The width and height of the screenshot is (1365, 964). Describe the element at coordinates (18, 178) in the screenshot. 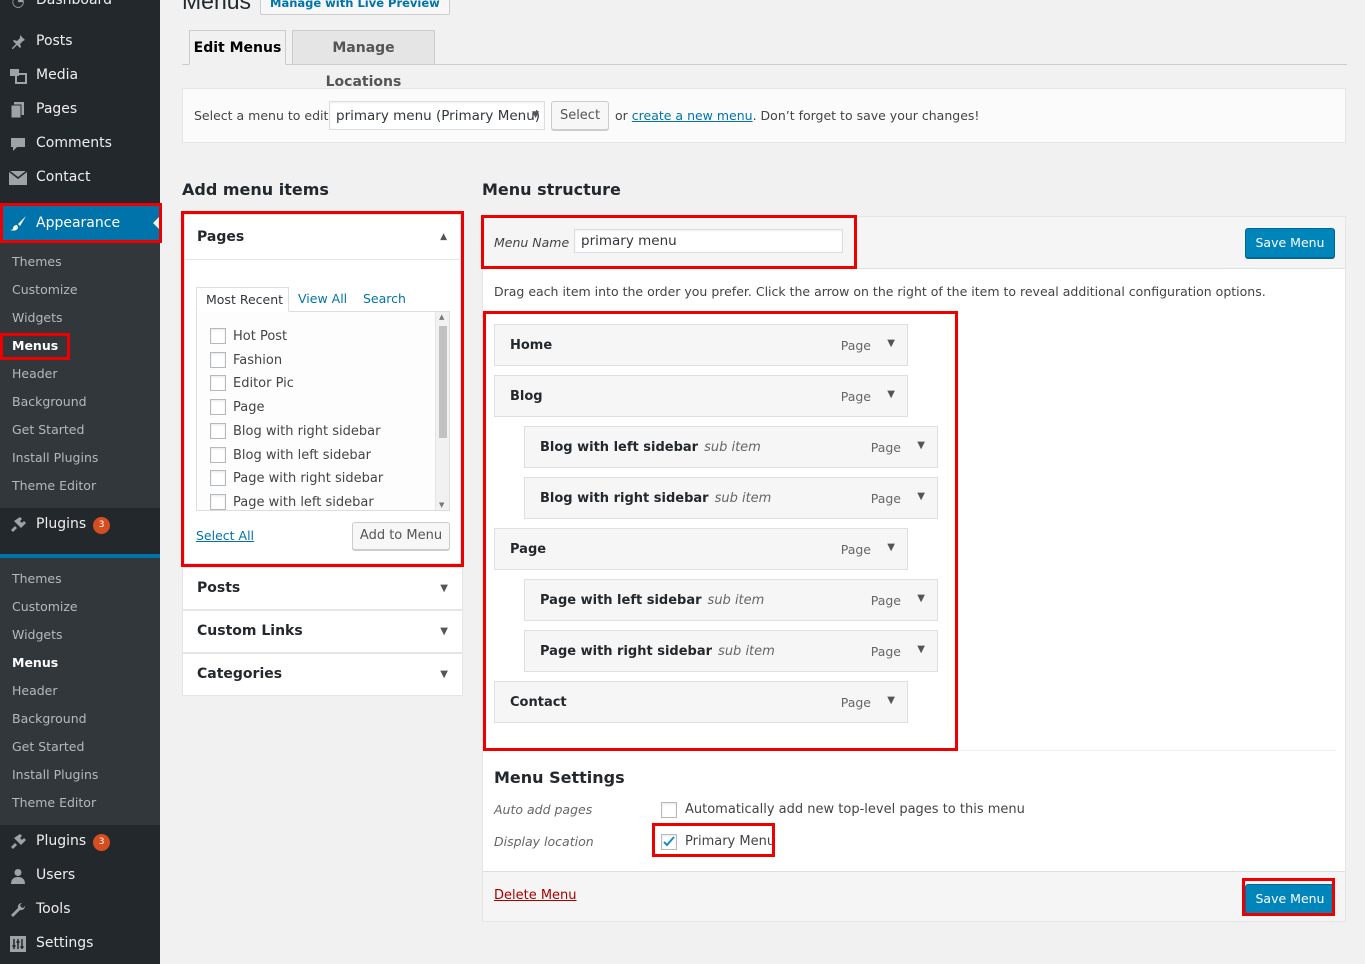

I see `mail-icon` at that location.